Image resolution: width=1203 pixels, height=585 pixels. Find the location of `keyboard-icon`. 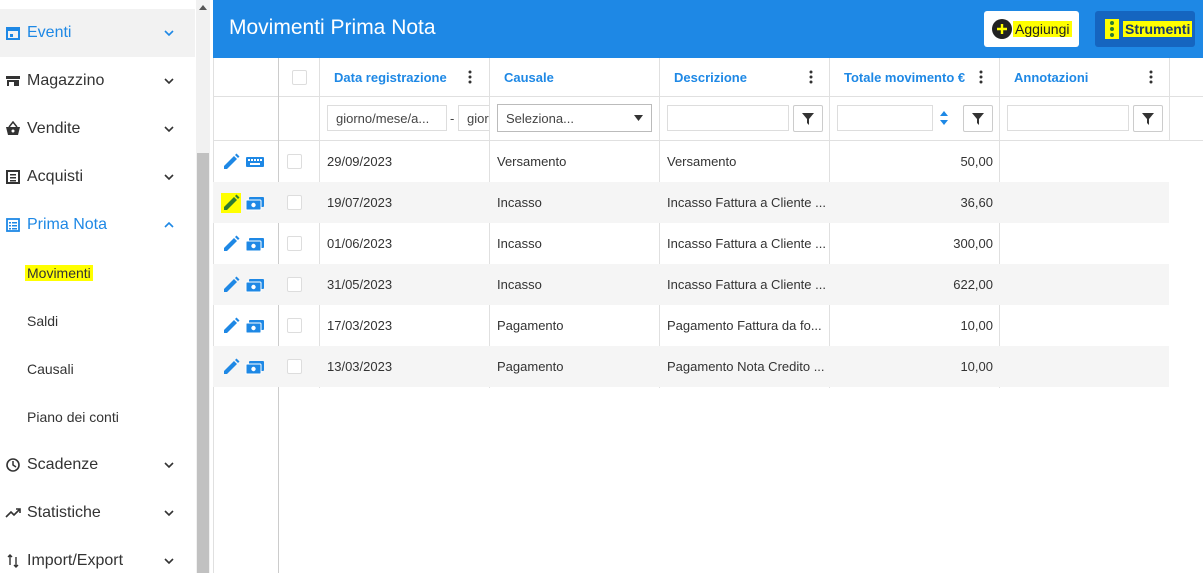

keyboard-icon is located at coordinates (255, 162).